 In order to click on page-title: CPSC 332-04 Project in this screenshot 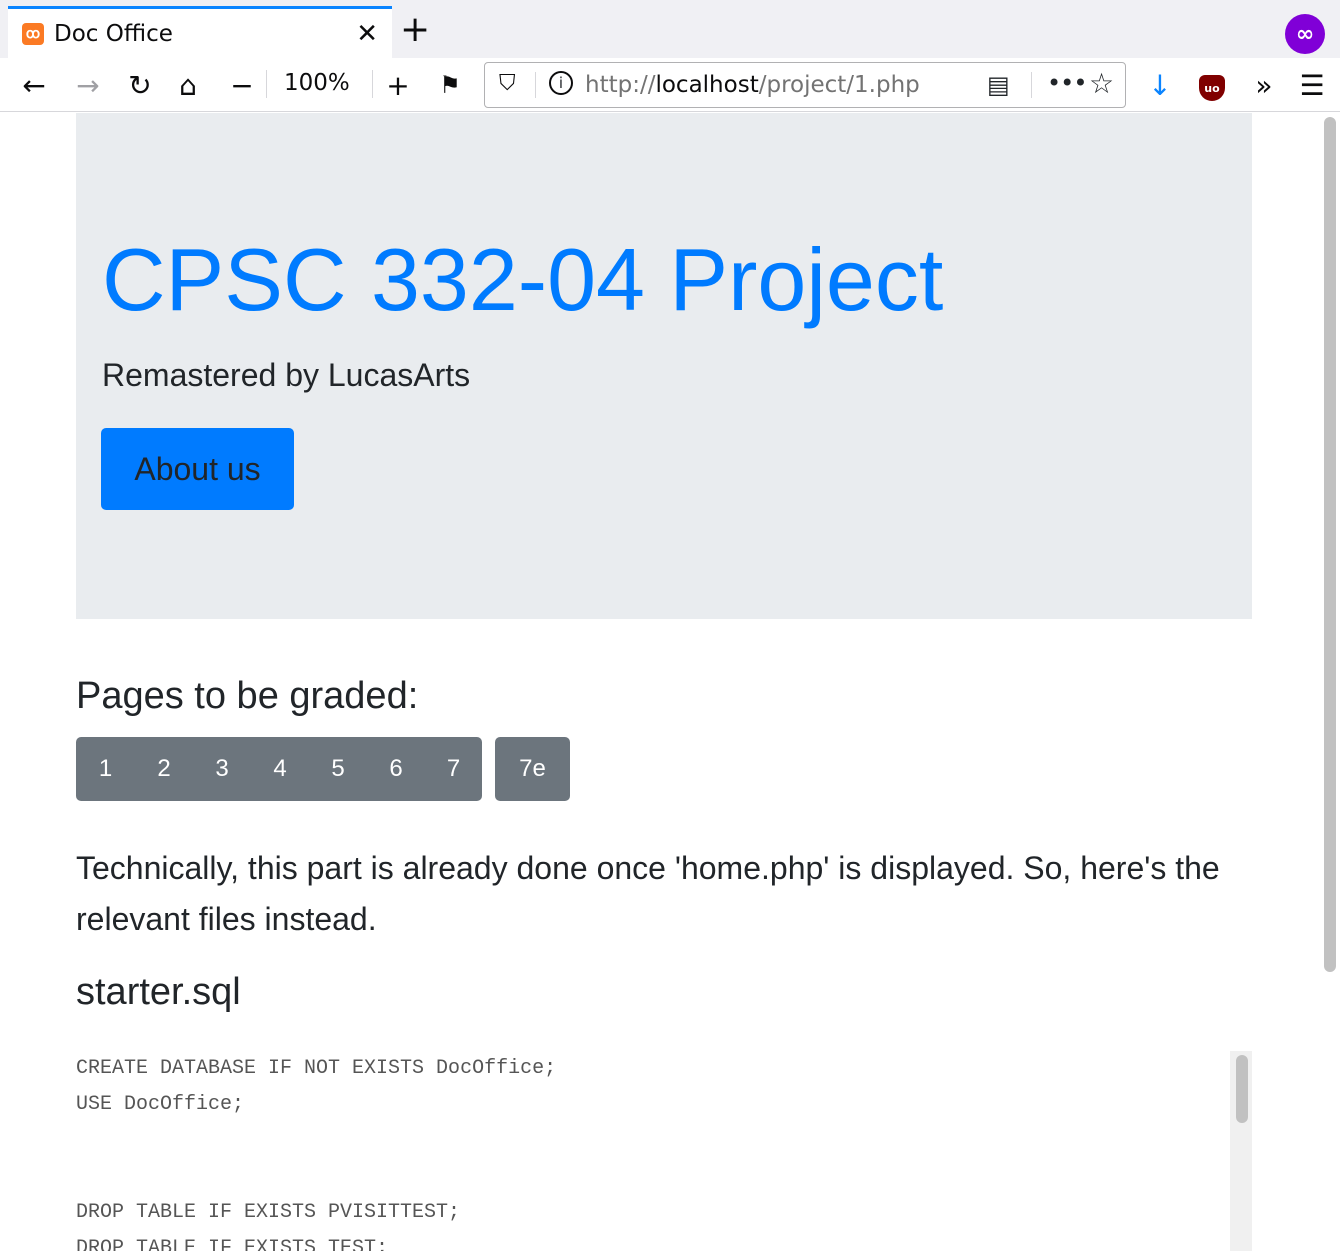, I will do `click(523, 279)`.